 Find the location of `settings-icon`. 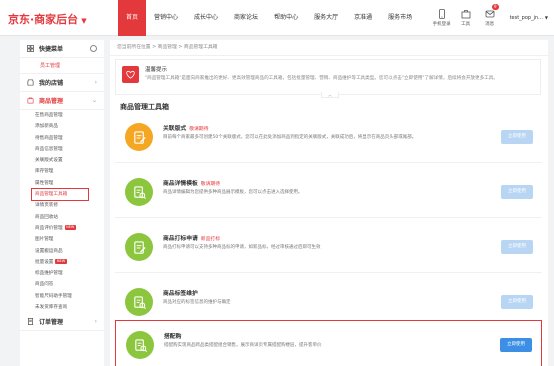

settings-icon is located at coordinates (93, 48).